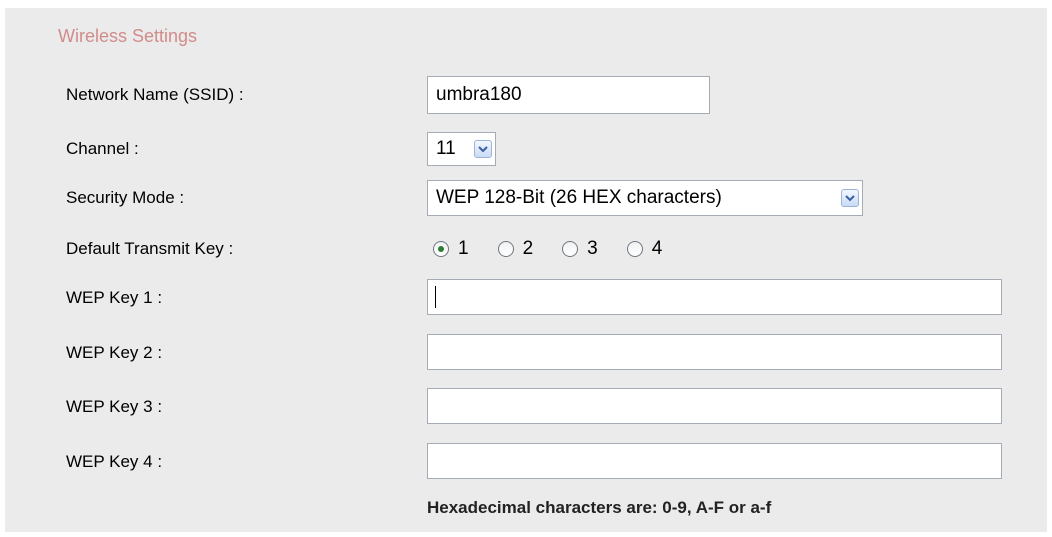  What do you see at coordinates (568, 95) in the screenshot?
I see `ssid-input` at bounding box center [568, 95].